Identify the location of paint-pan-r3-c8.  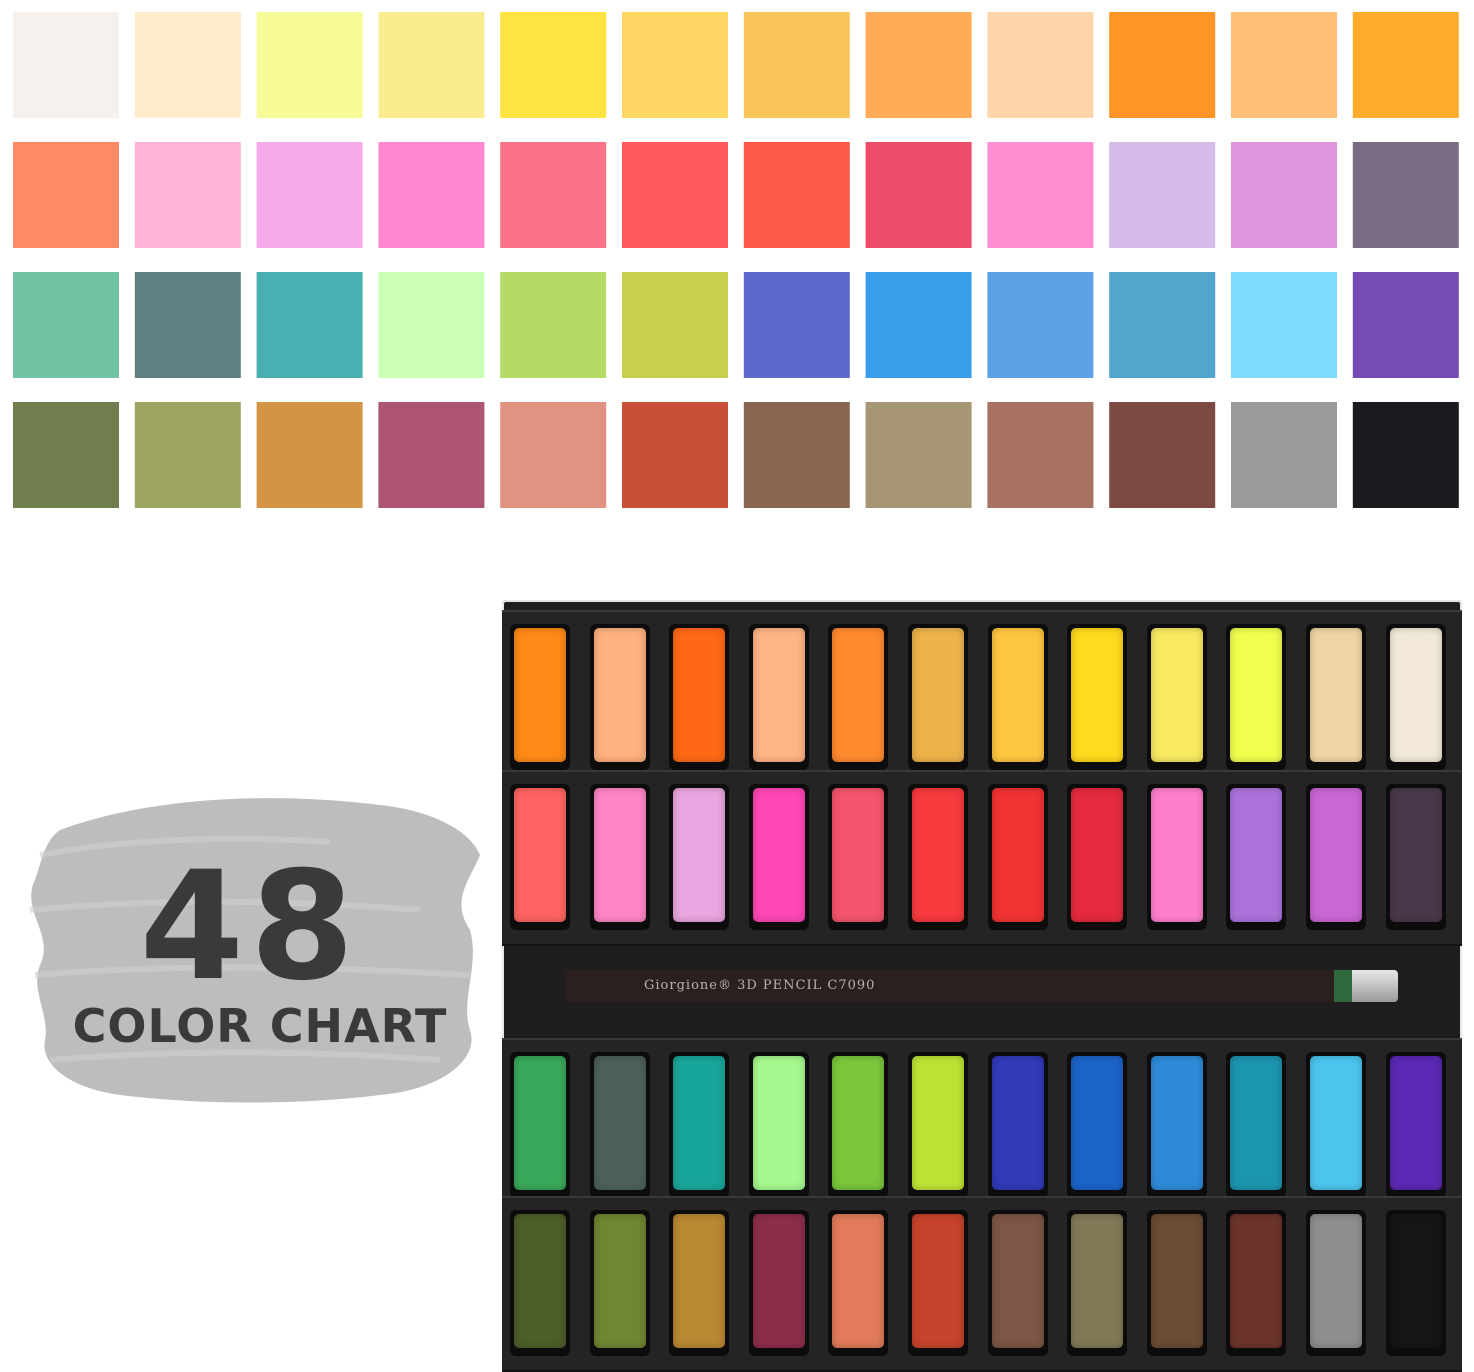
(1097, 1123).